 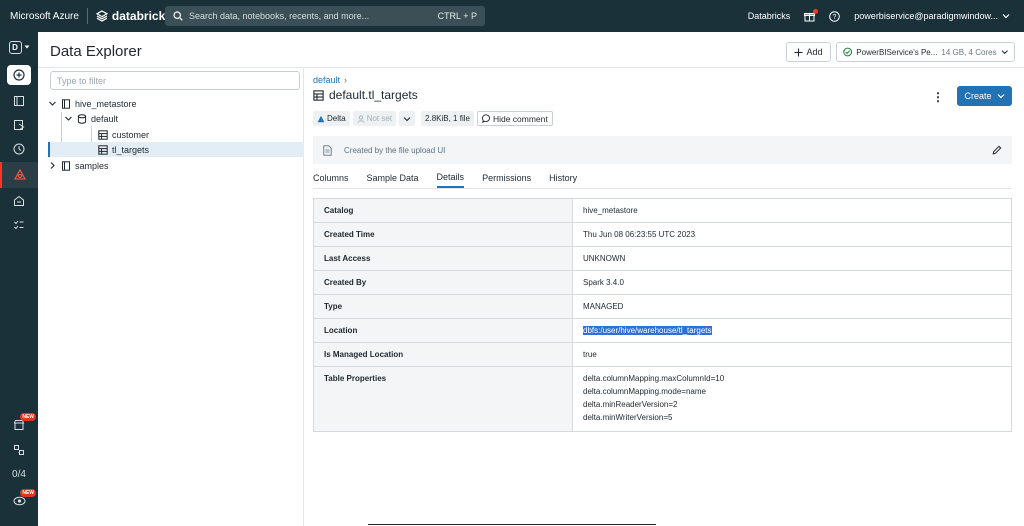 What do you see at coordinates (395, 150) in the screenshot?
I see `comment-text: Created by the file upload UI` at bounding box center [395, 150].